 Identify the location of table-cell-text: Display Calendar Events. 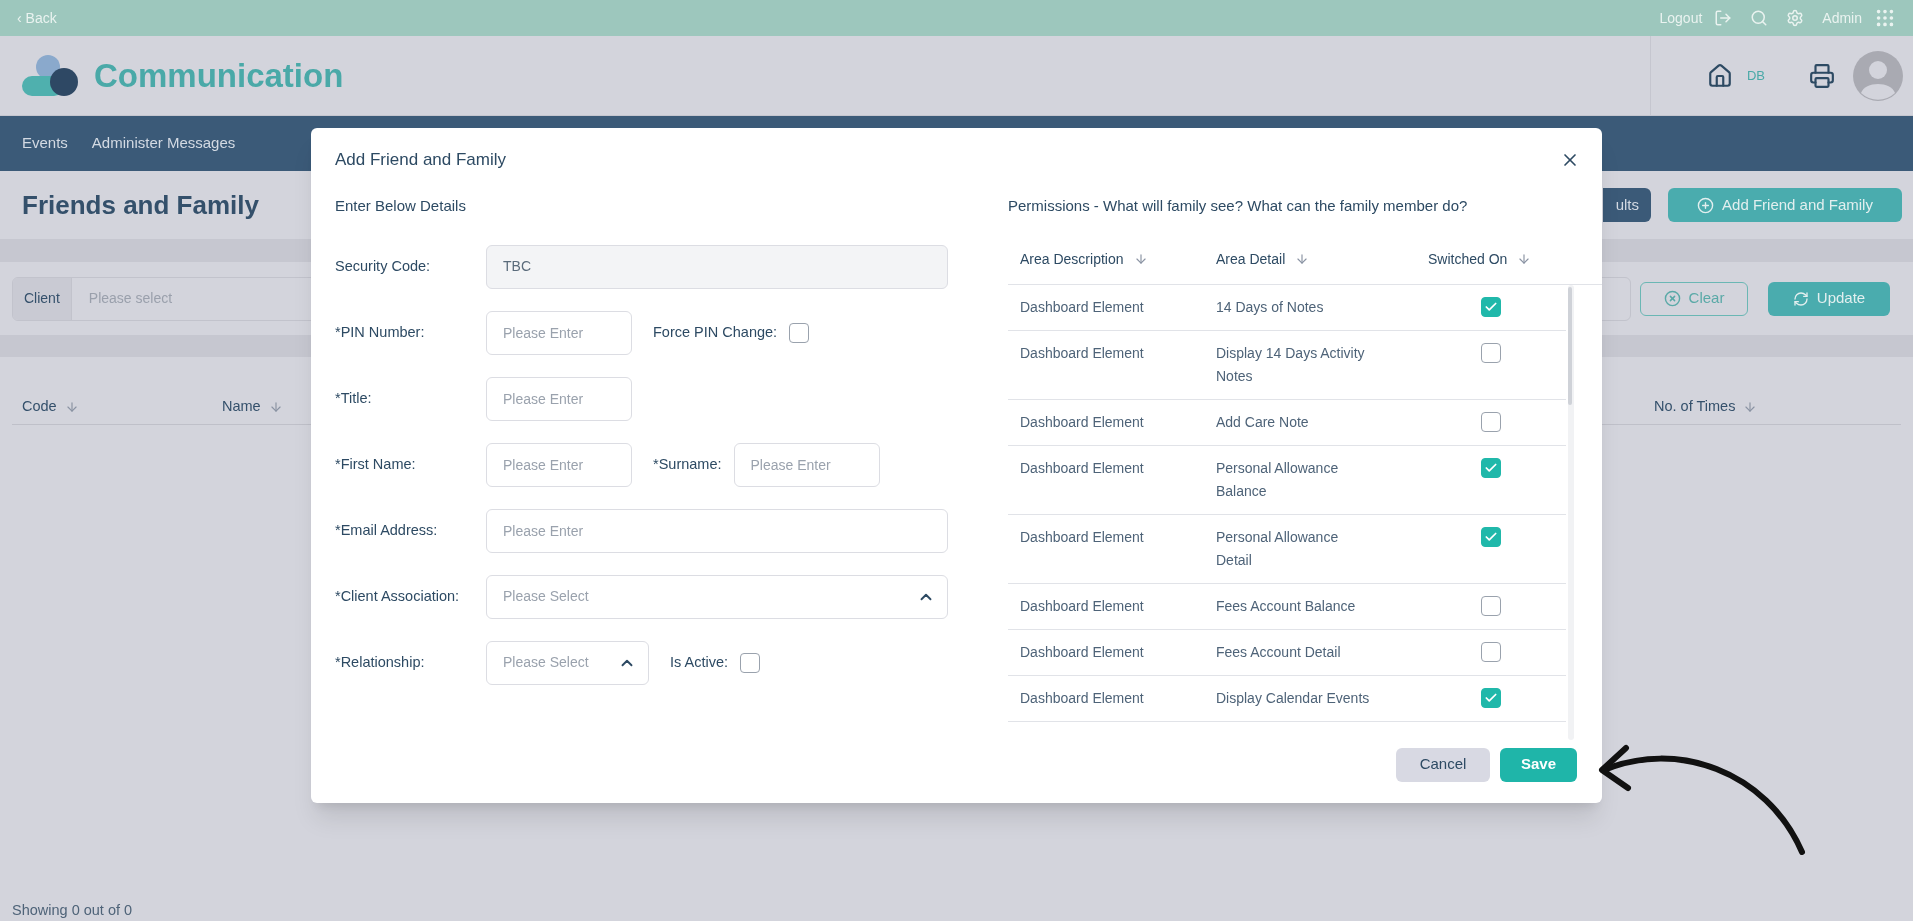
(1293, 698).